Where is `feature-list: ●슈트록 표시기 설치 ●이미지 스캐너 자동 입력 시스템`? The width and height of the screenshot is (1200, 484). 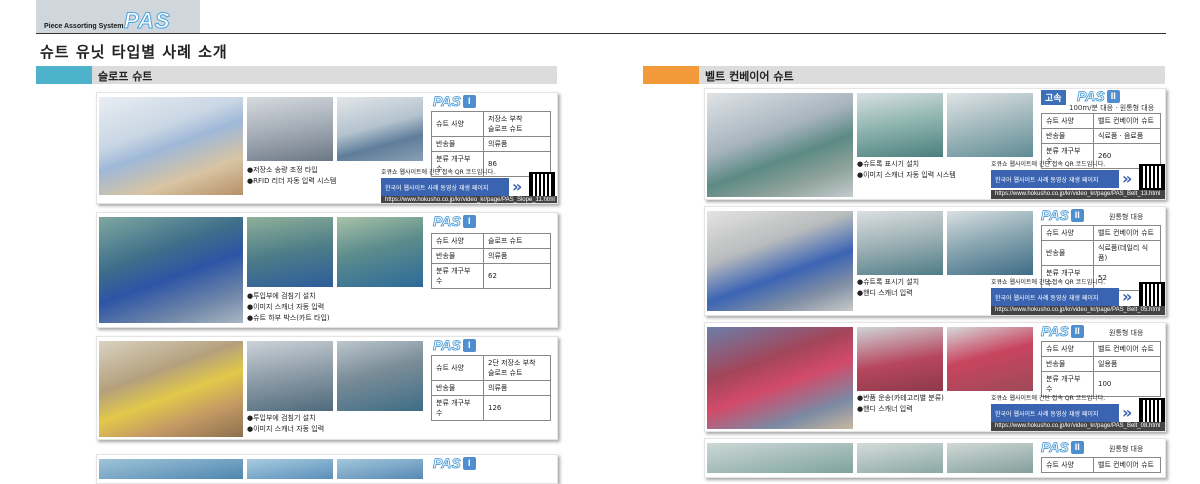 feature-list: ●슈트록 표시기 설치 ●이미지 스캐너 자동 입력 시스템 is located at coordinates (906, 170).